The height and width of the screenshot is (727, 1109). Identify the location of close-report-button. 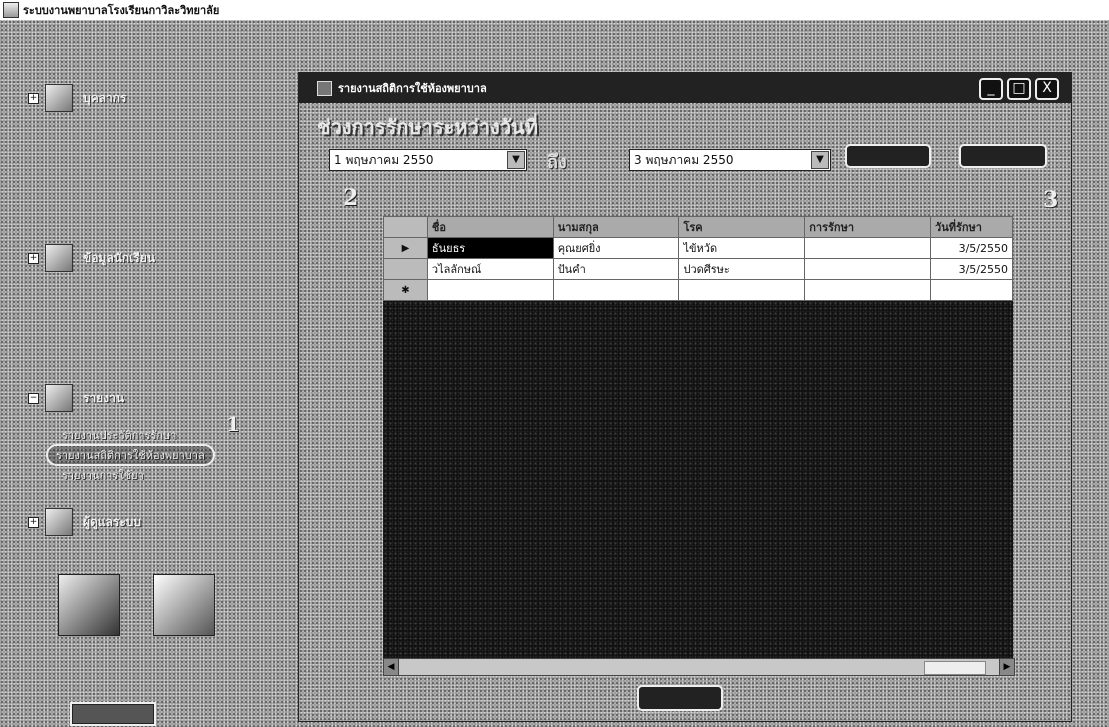
(680, 698).